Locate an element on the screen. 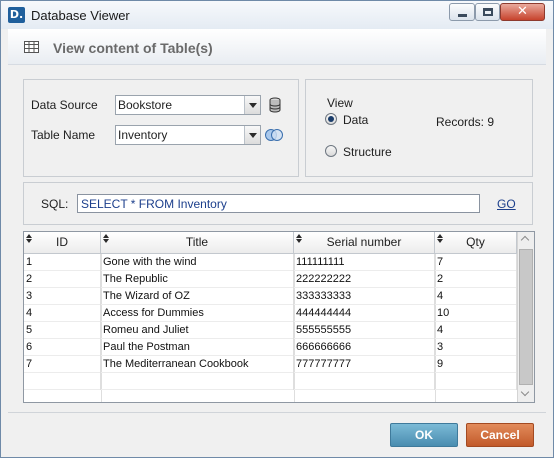 Image resolution: width=554 pixels, height=458 pixels. table-row: 2 The Republic 222222222 2 is located at coordinates (270, 279).